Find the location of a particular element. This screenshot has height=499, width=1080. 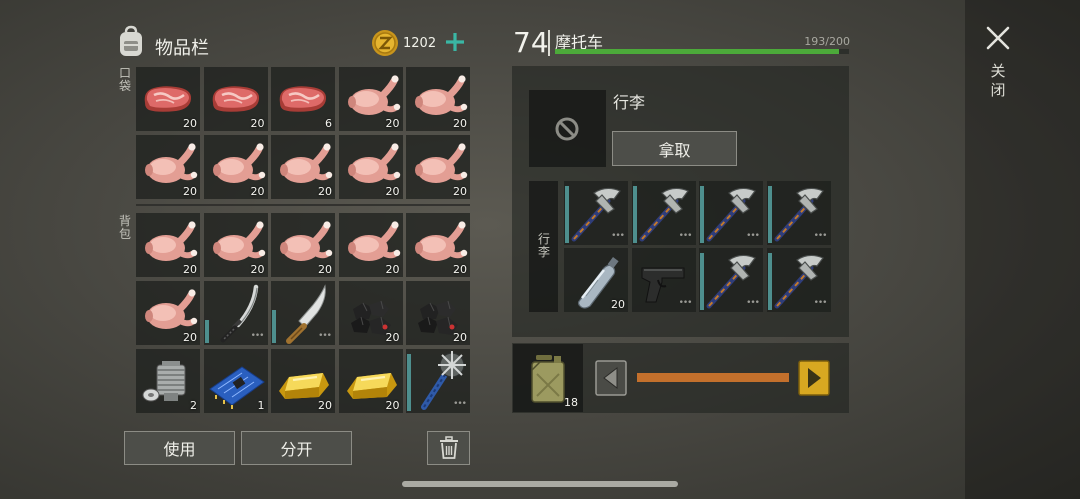

backpack-item-slot: 2 is located at coordinates (168, 381).